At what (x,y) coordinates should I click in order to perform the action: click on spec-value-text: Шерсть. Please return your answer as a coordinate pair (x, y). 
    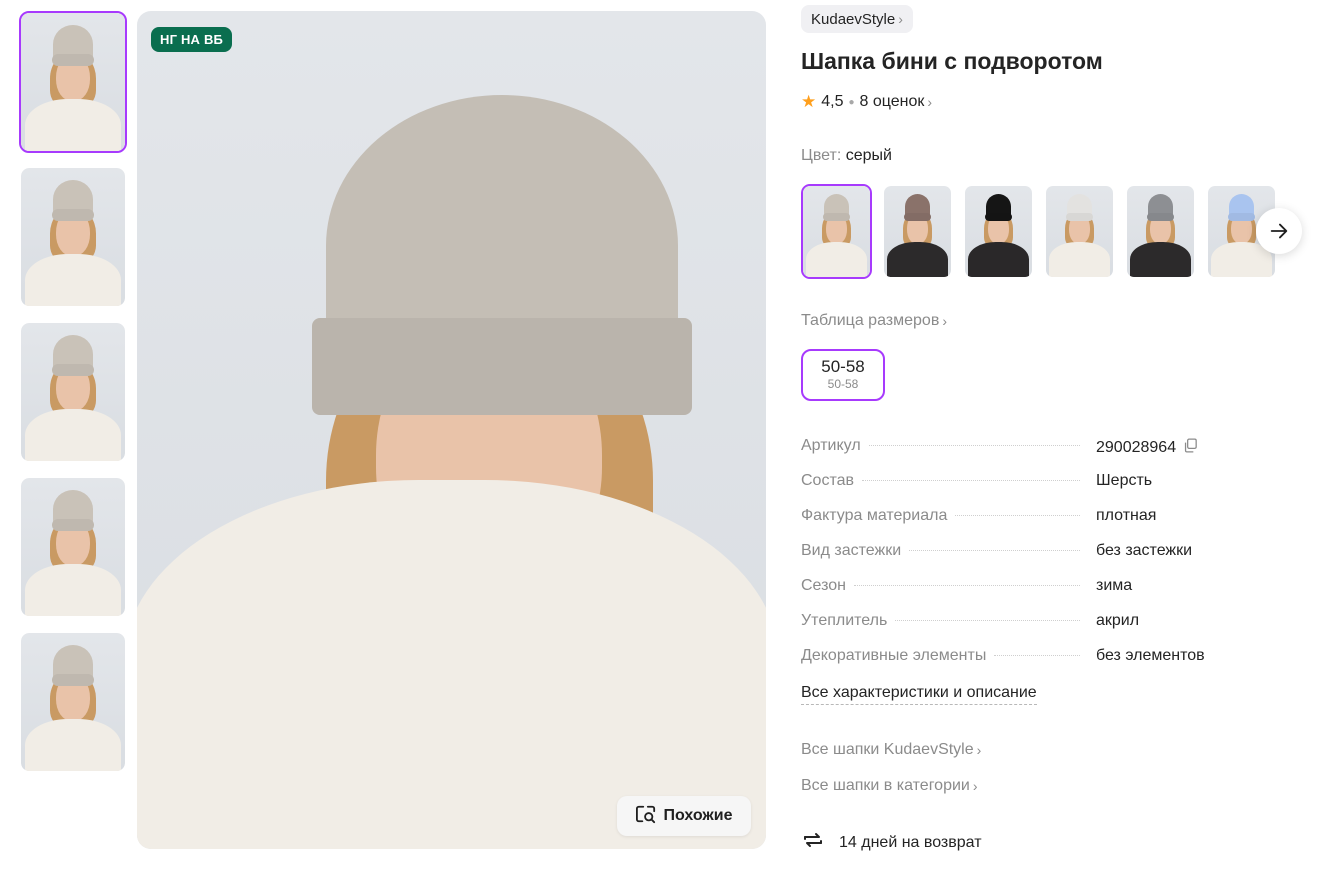
    Looking at the image, I should click on (1124, 480).